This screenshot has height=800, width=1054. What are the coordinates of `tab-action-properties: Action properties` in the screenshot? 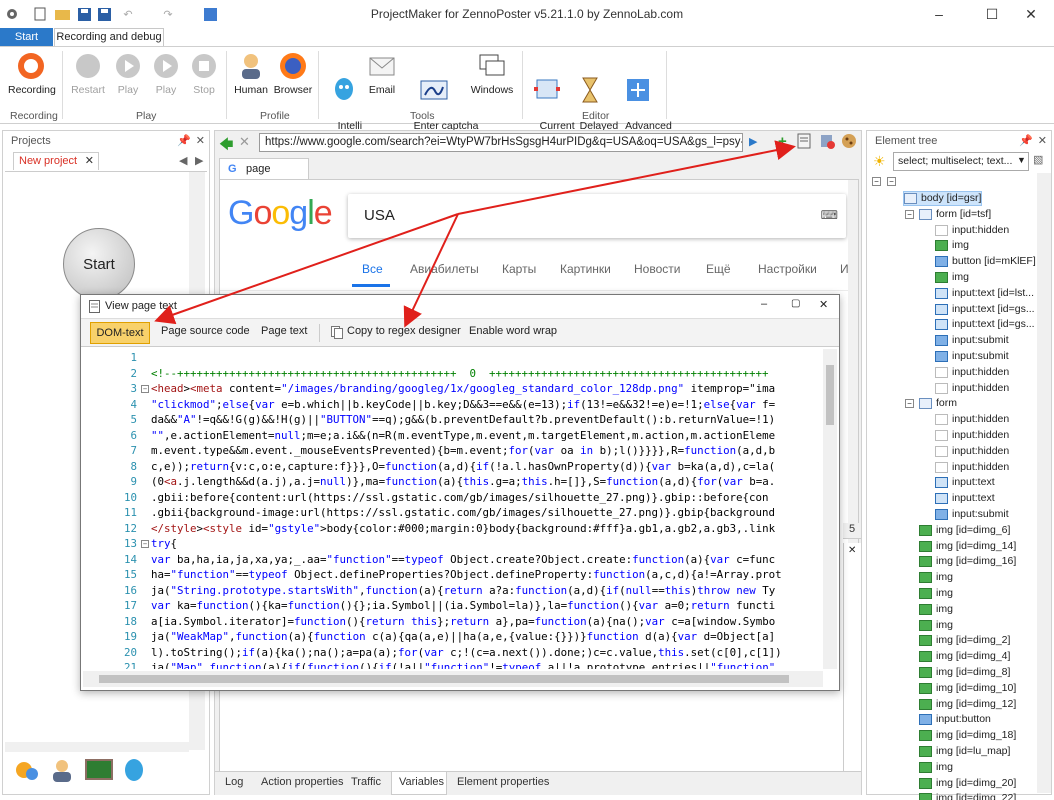 It's located at (302, 782).